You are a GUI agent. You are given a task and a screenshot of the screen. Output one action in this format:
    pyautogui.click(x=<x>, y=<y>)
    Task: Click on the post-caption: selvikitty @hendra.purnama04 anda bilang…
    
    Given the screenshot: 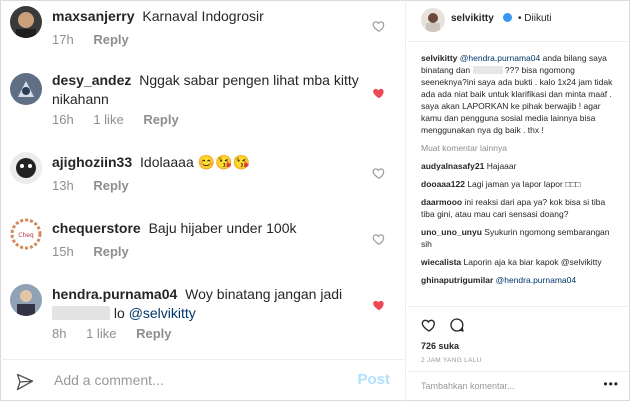 What is the action you would take?
    pyautogui.click(x=517, y=94)
    